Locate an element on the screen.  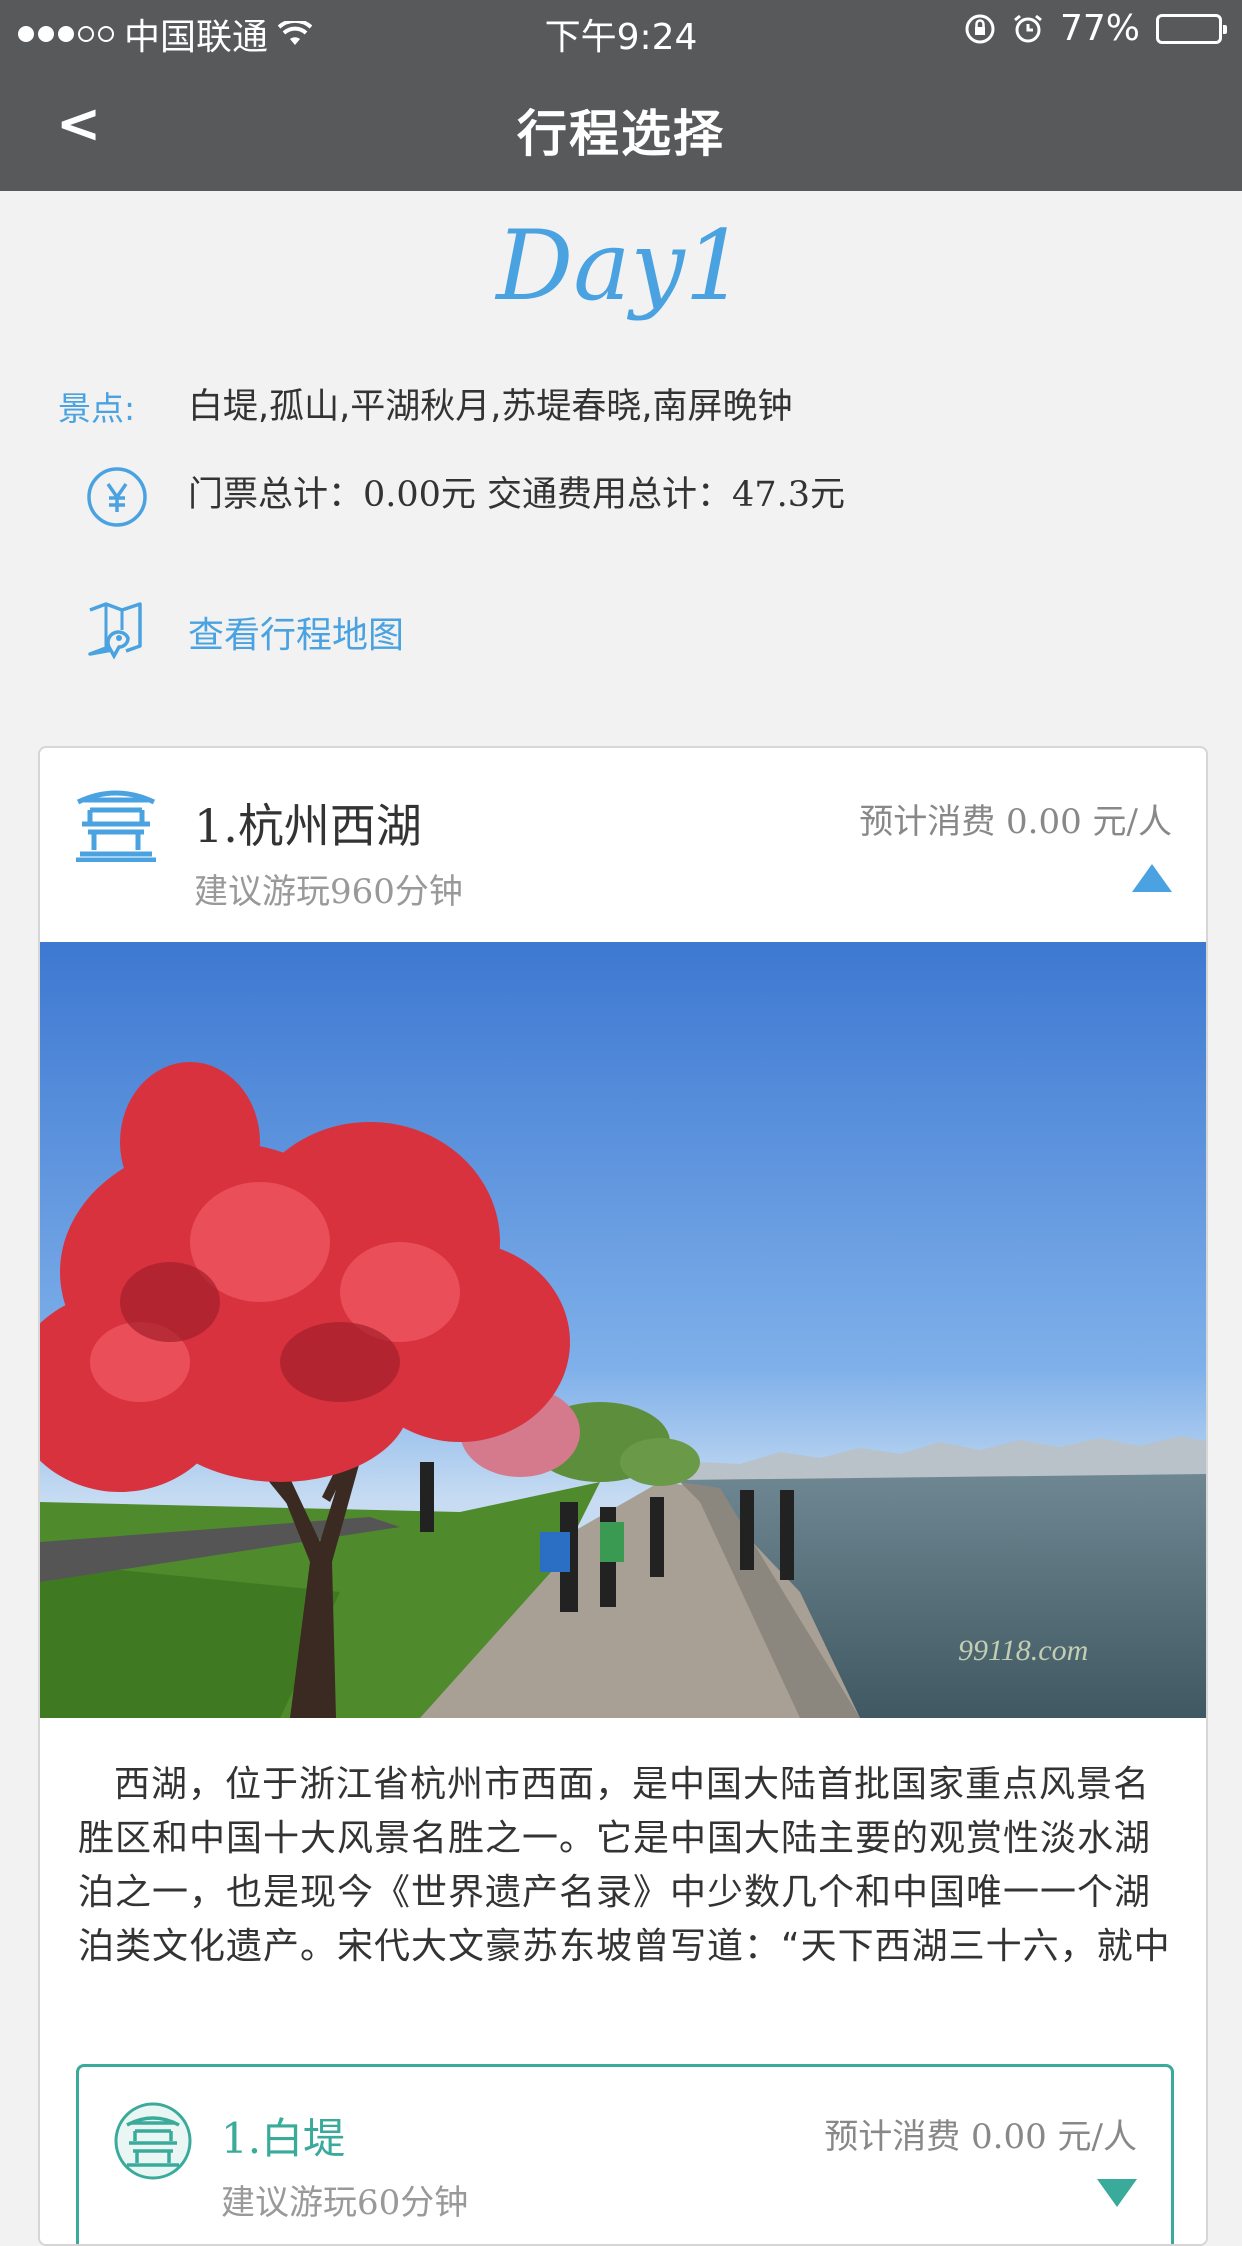
spots-list: 白堤,孤山,平湖秋月,苏堤春晓,南屏晚钟 is located at coordinates (490, 407).